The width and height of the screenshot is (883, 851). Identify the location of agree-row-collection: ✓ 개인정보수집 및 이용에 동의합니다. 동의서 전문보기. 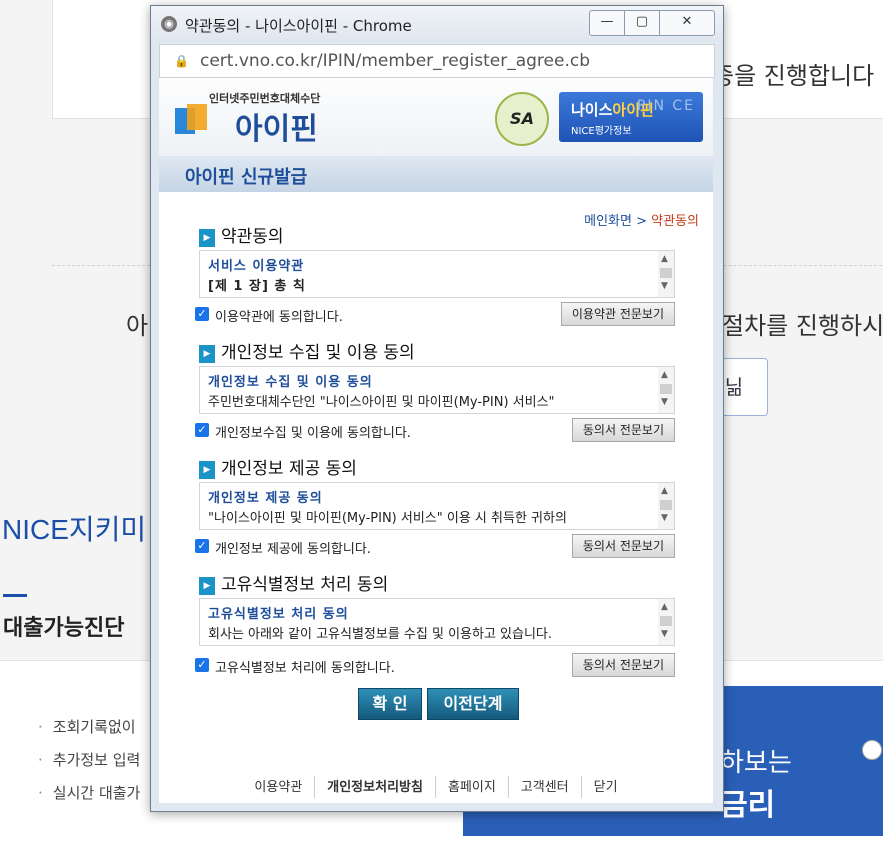
(435, 430).